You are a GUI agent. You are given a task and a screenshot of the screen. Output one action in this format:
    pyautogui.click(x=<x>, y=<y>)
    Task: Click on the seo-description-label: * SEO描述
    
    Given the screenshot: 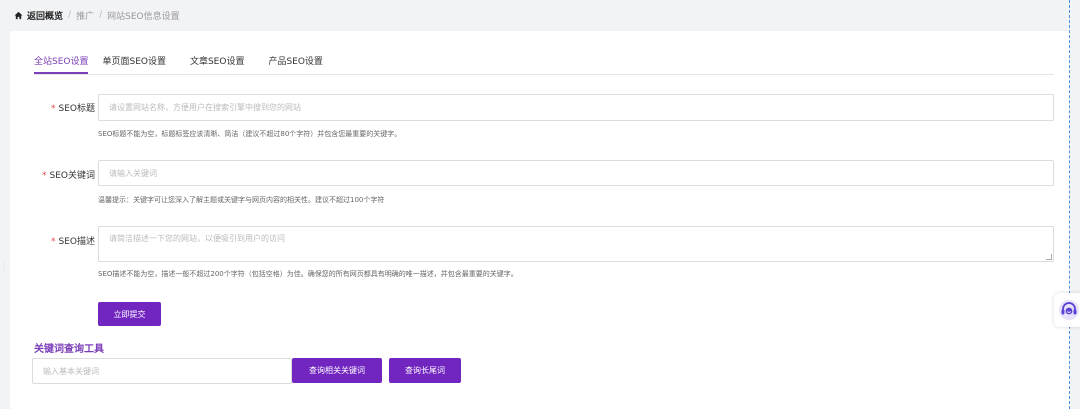 What is the action you would take?
    pyautogui.click(x=73, y=242)
    